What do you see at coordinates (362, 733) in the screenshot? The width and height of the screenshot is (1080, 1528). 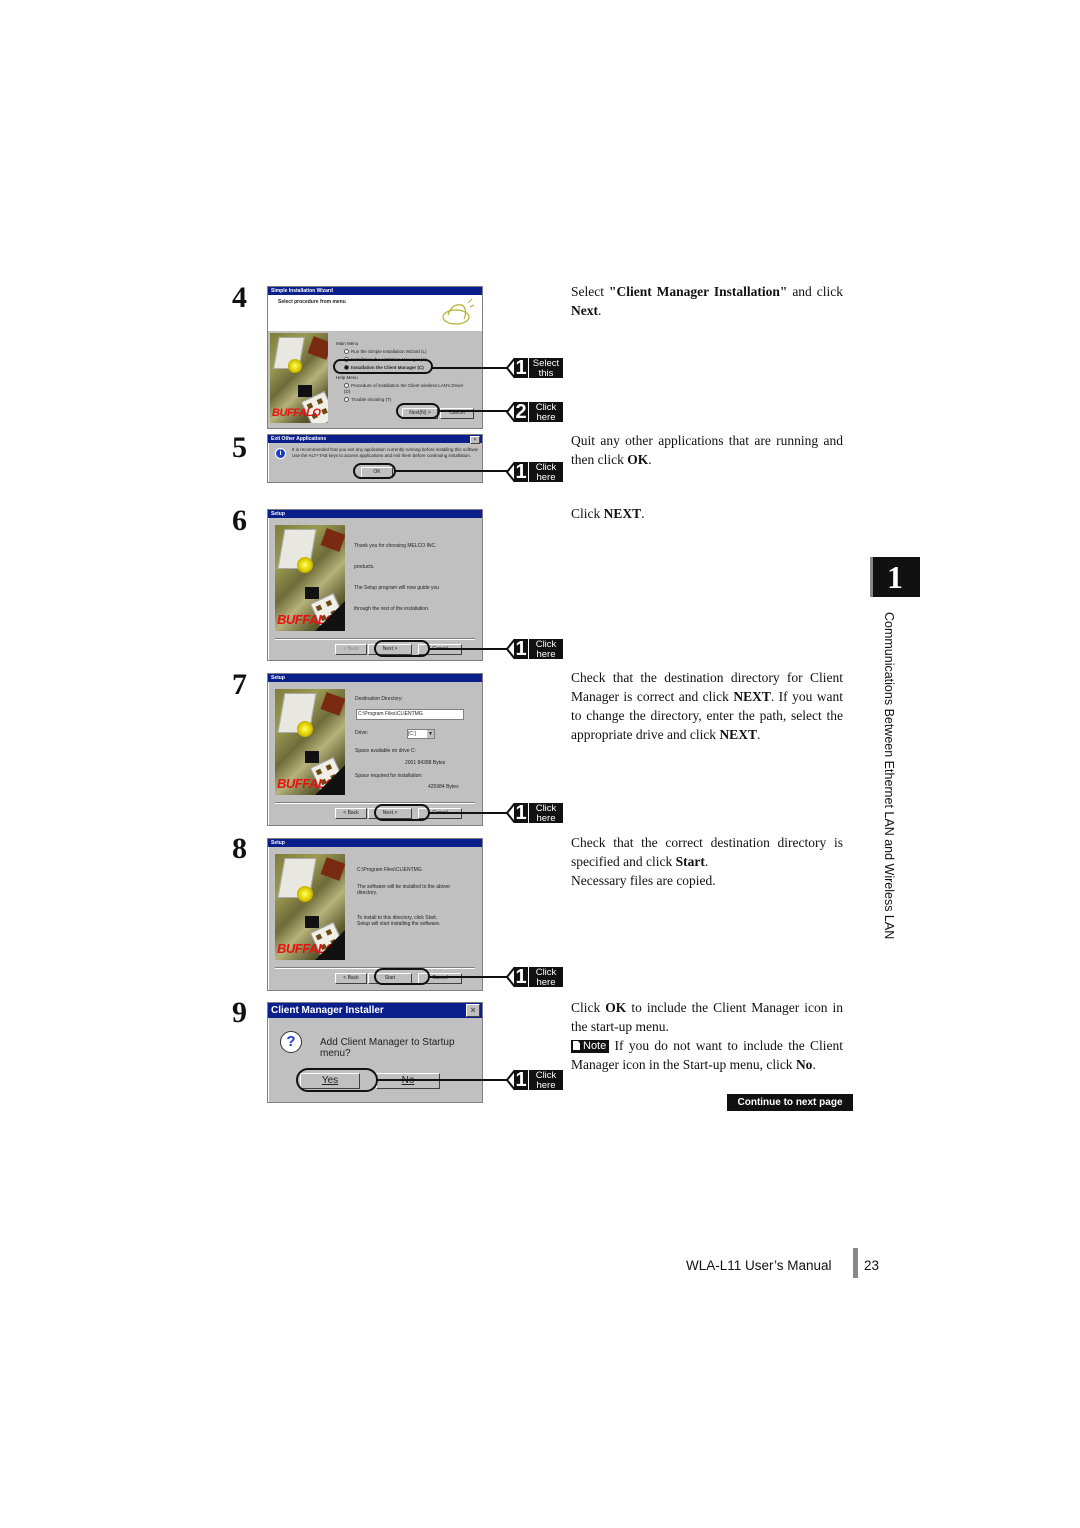 I see `drive-label: Drive:` at bounding box center [362, 733].